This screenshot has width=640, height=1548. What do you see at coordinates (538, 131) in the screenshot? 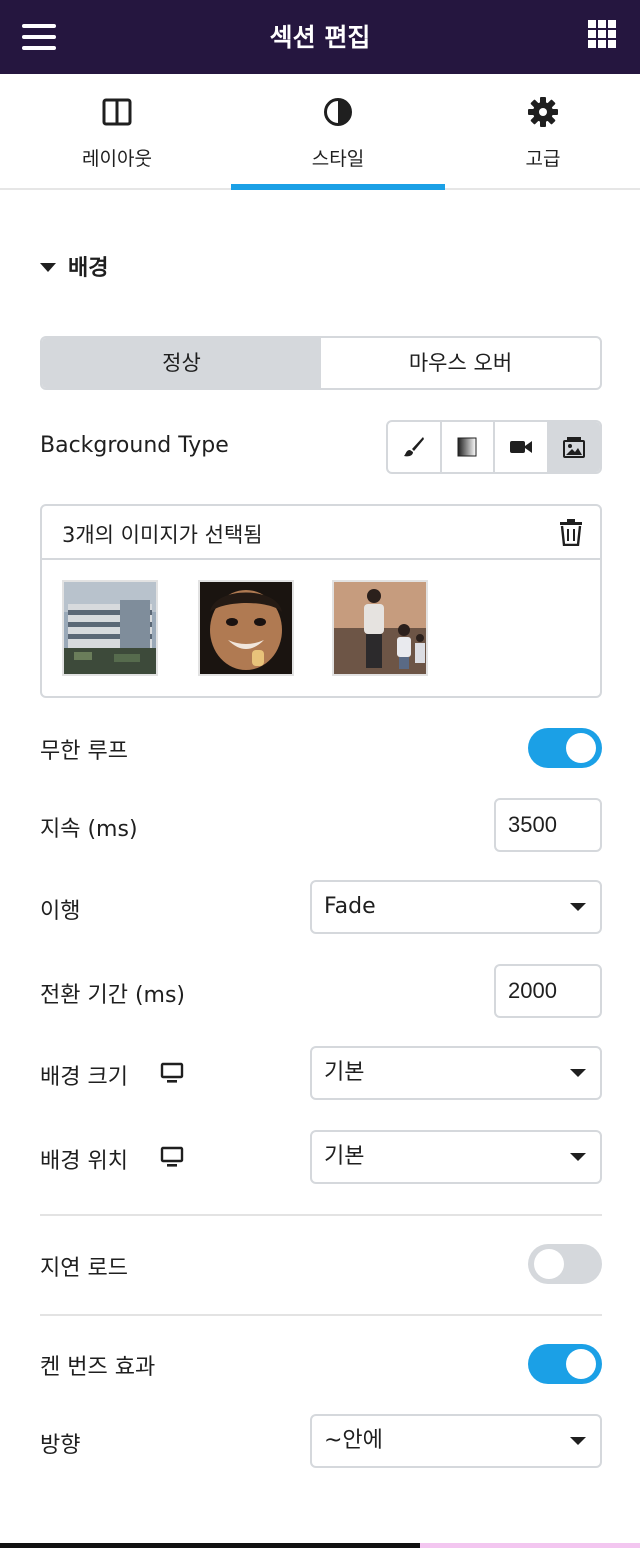
I see `tab-advanced: 고급` at bounding box center [538, 131].